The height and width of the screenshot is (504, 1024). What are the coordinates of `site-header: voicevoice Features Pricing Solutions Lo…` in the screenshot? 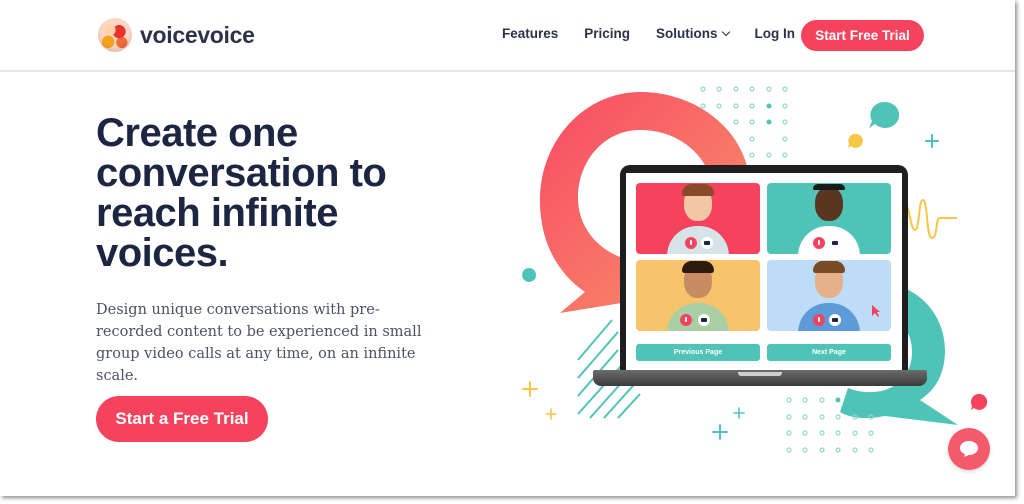 It's located at (507, 36).